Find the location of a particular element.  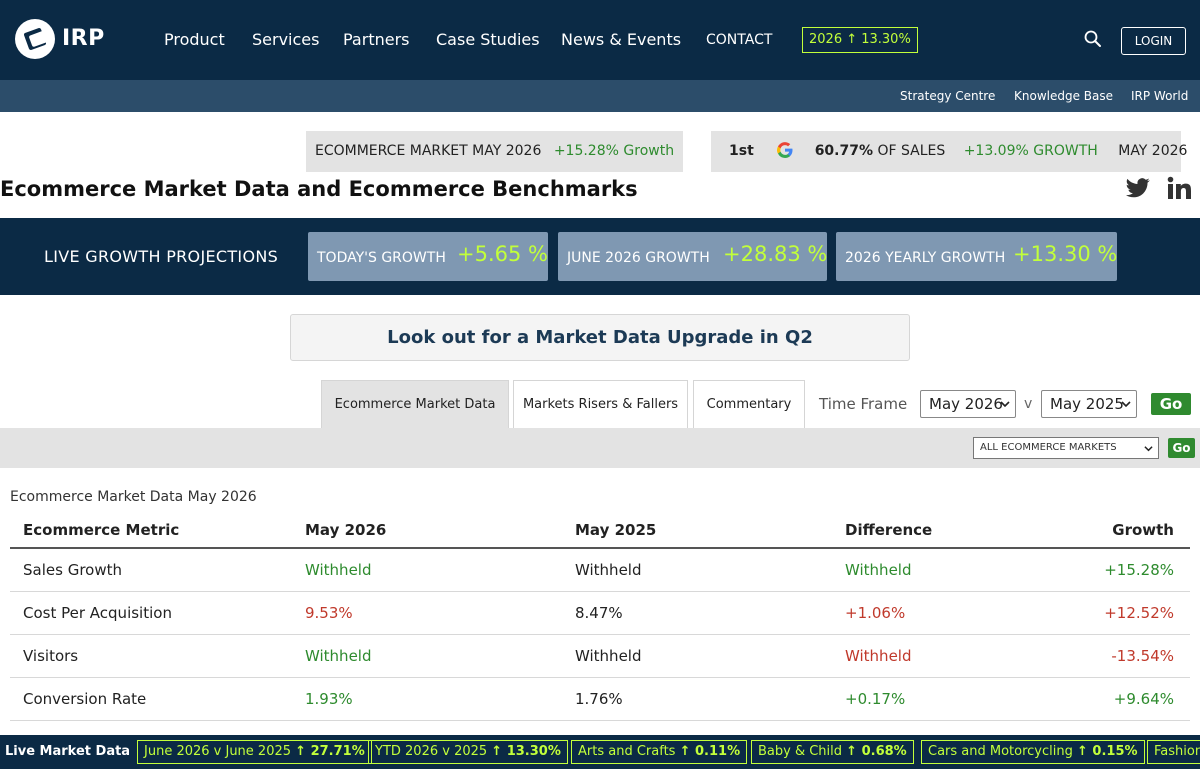

ticker-item-label: Arts and Crafts is located at coordinates (627, 751).